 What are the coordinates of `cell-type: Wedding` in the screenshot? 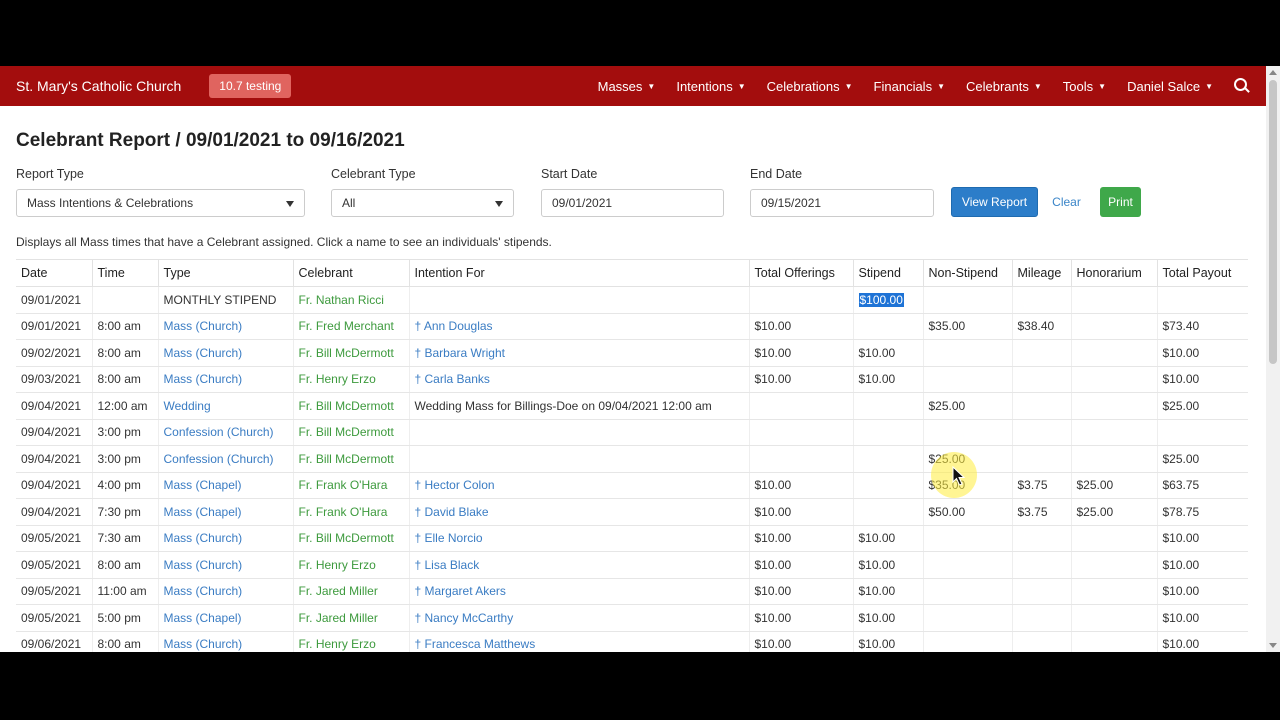 It's located at (225, 406).